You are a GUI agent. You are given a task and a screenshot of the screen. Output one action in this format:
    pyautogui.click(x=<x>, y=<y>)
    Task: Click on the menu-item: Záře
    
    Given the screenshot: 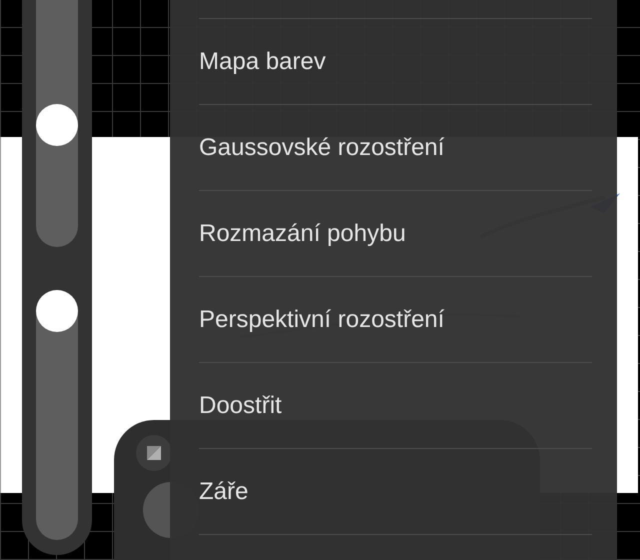 What is the action you would take?
    pyautogui.click(x=395, y=492)
    